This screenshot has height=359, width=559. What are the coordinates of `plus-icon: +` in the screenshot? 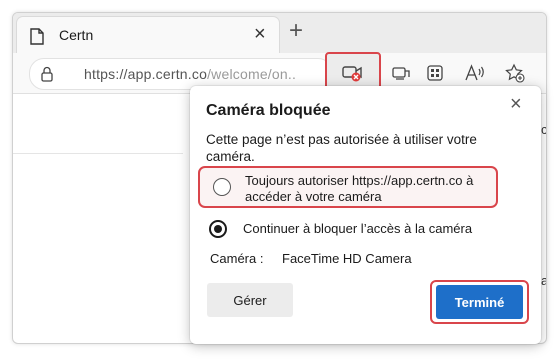 It's located at (296, 31).